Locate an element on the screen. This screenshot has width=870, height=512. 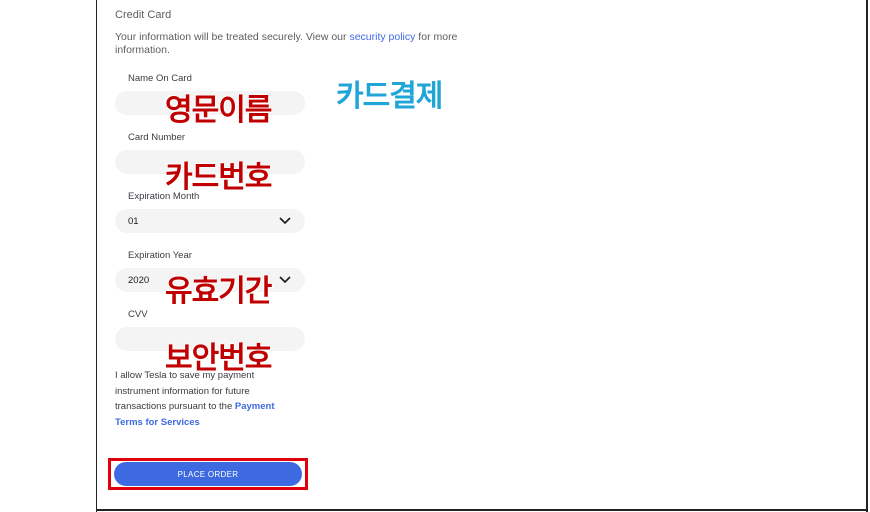
security-policy-link: security policy is located at coordinates (382, 37).